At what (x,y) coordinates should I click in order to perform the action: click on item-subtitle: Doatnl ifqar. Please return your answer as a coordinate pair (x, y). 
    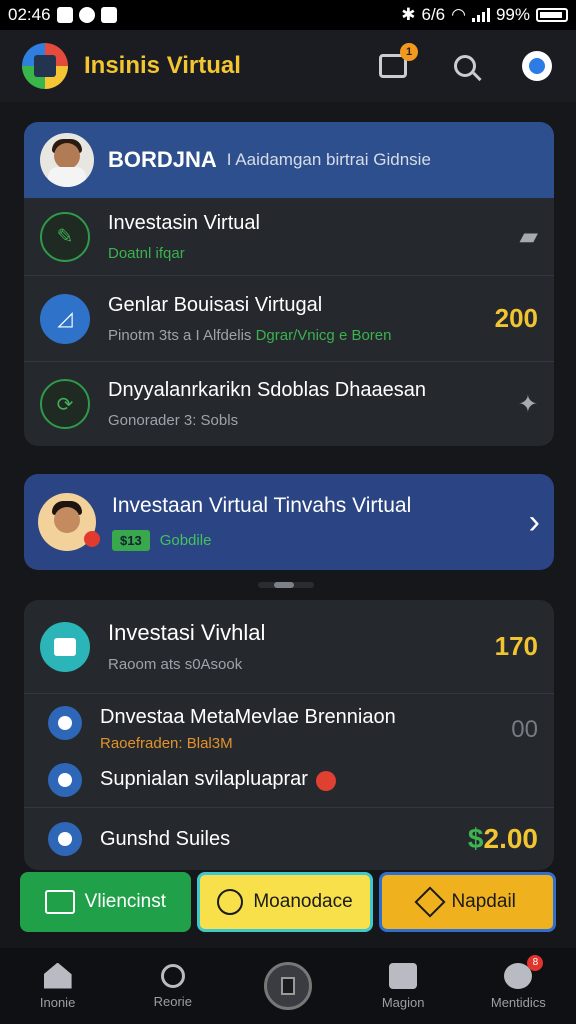
    Looking at the image, I should click on (146, 253).